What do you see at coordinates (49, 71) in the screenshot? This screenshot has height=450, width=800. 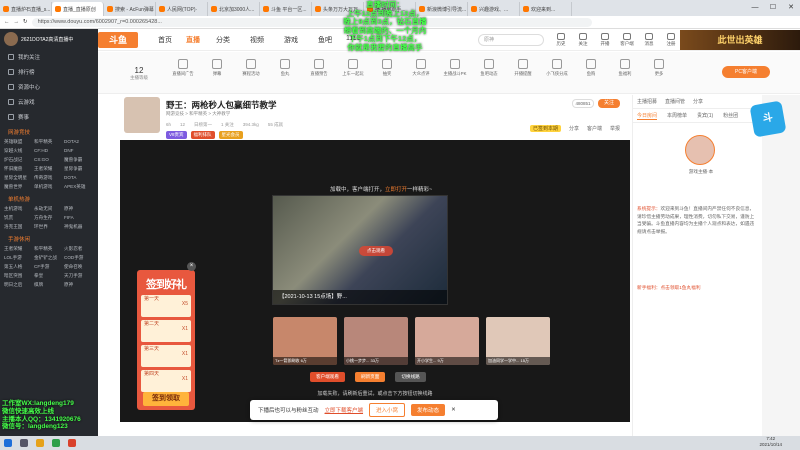 I see `sidebar-item-rank: 排行榜` at bounding box center [49, 71].